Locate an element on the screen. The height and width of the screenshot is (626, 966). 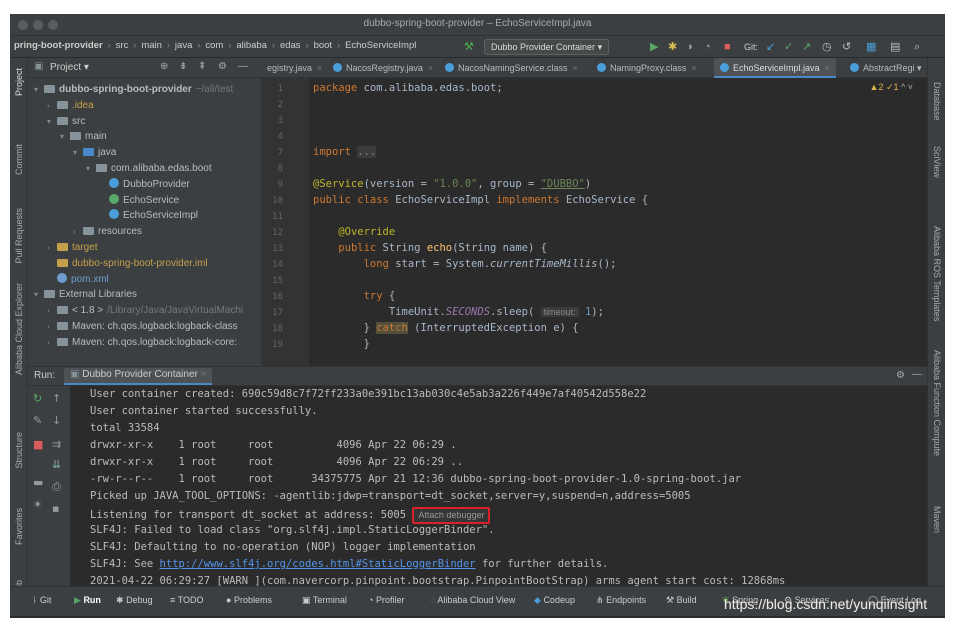
hammer-icon: ⚒ is located at coordinates (469, 47).